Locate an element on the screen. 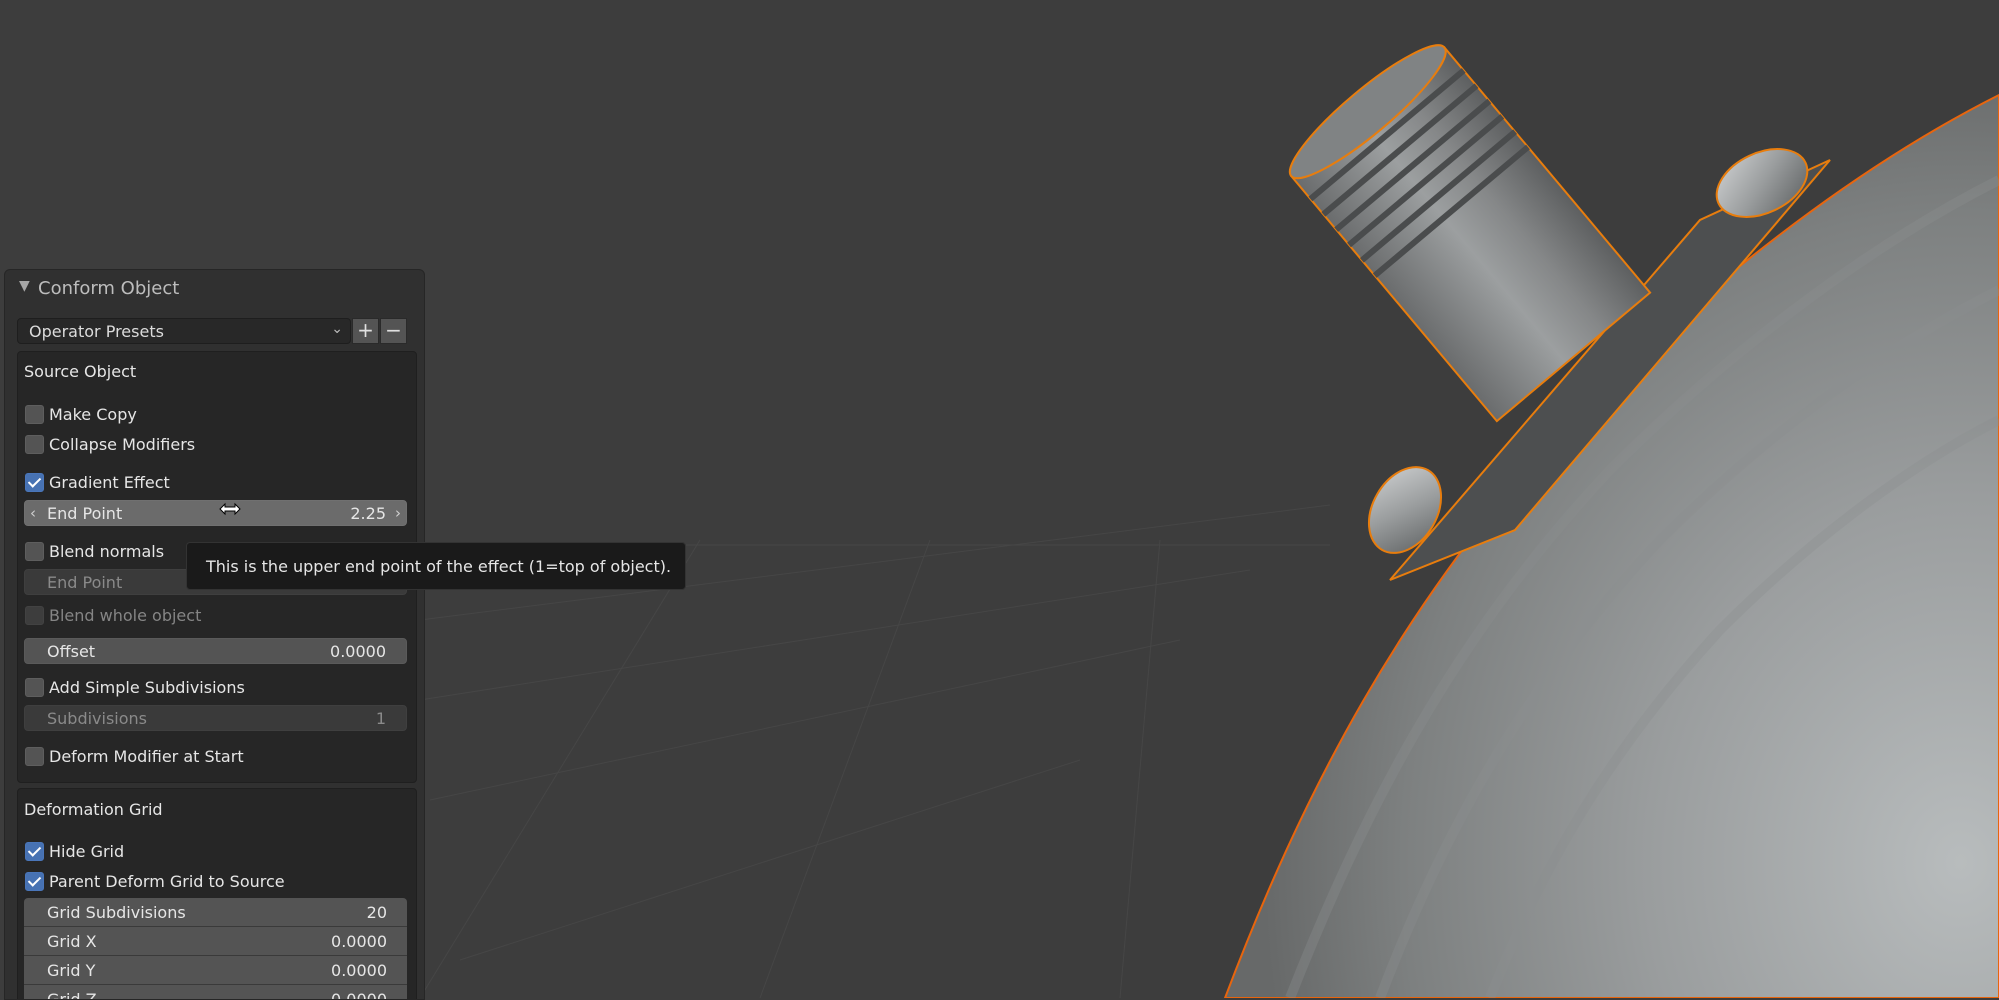  add-simple-subdivisions-checkbox is located at coordinates (34, 687).